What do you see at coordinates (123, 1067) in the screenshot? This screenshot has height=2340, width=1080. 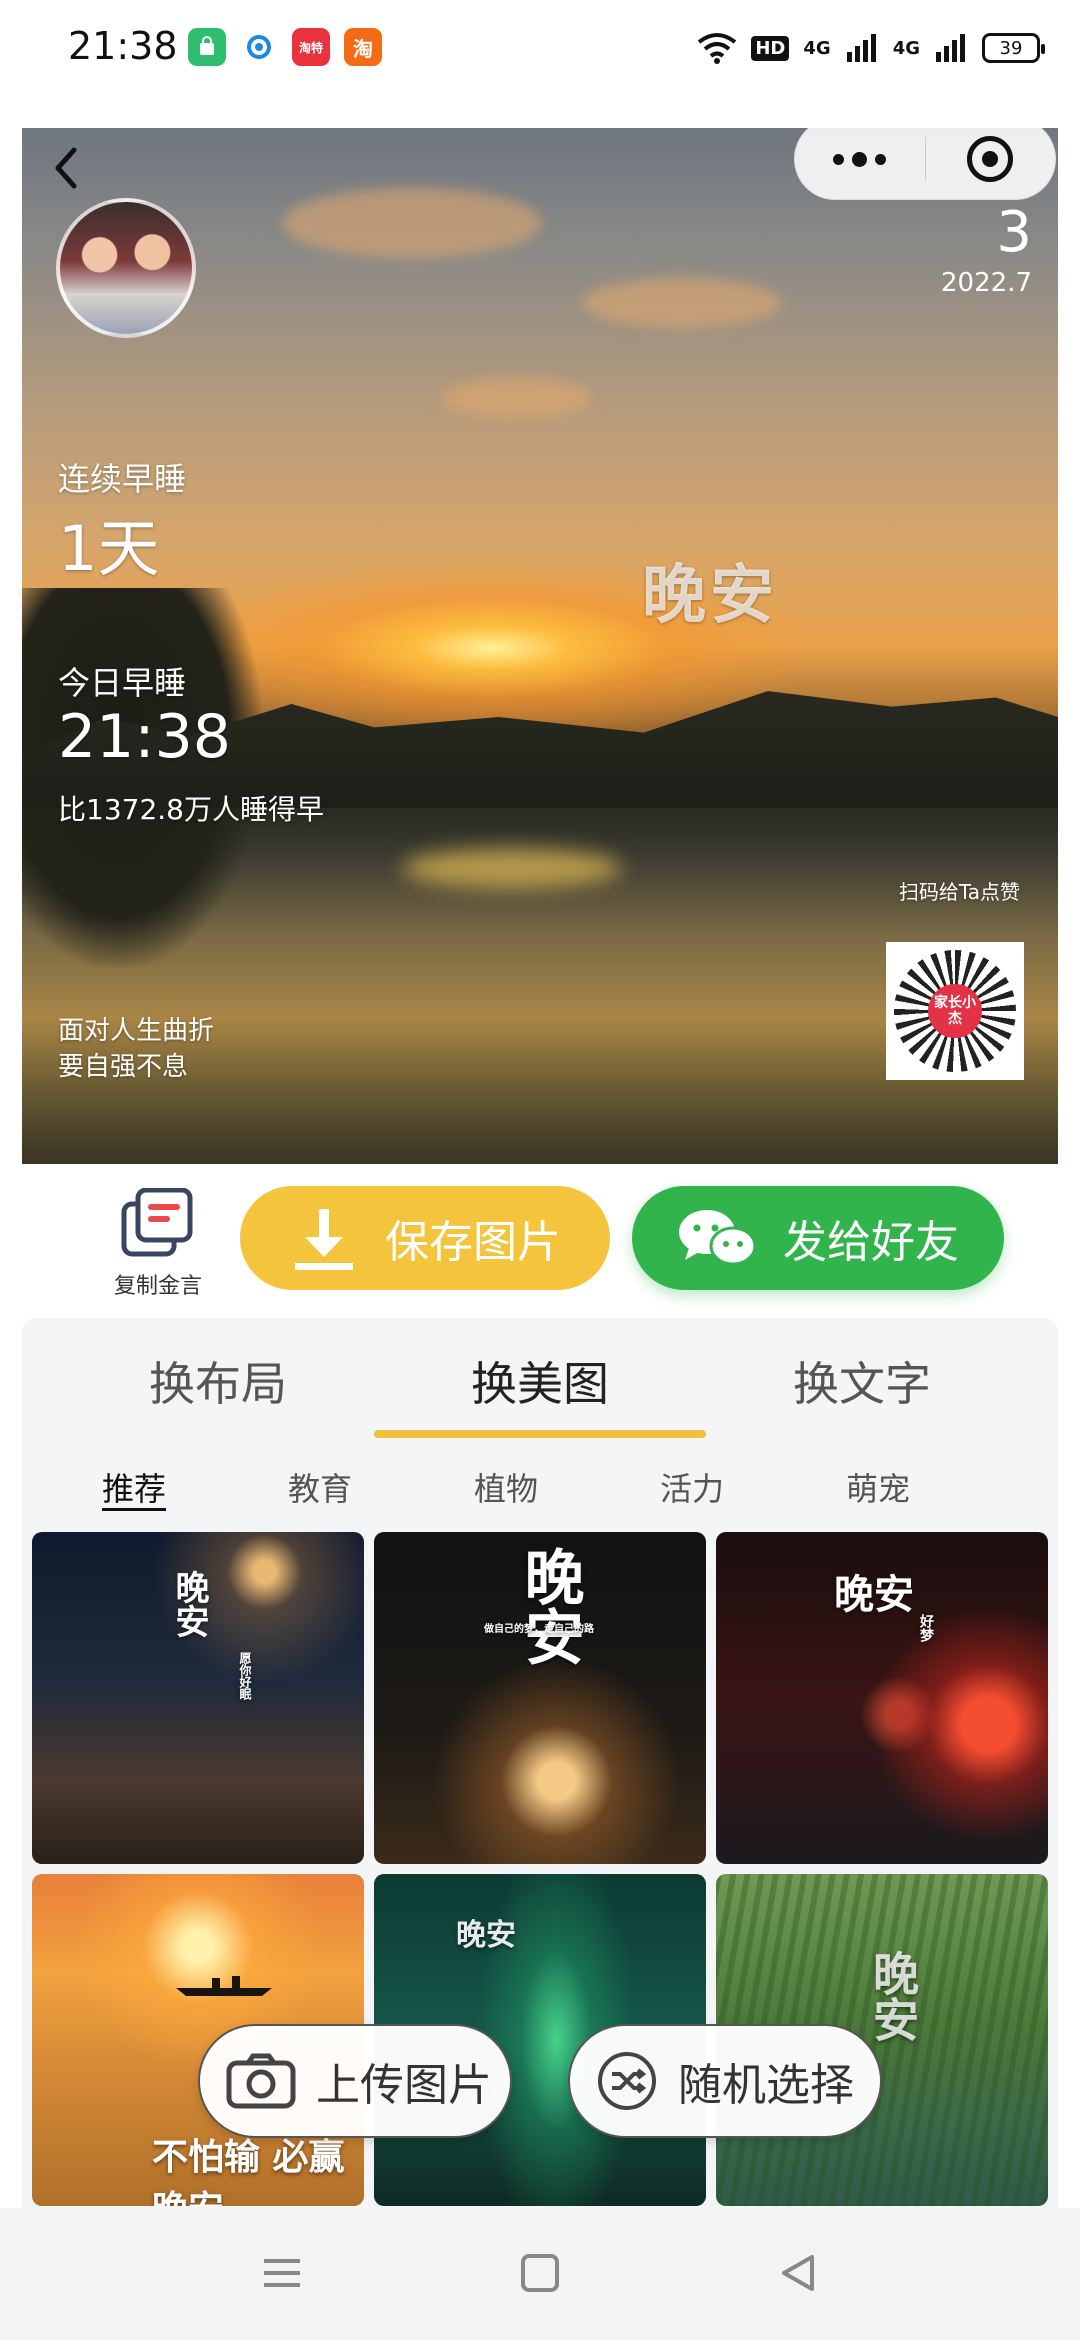 I see `motto-line-2: 要自强不息` at bounding box center [123, 1067].